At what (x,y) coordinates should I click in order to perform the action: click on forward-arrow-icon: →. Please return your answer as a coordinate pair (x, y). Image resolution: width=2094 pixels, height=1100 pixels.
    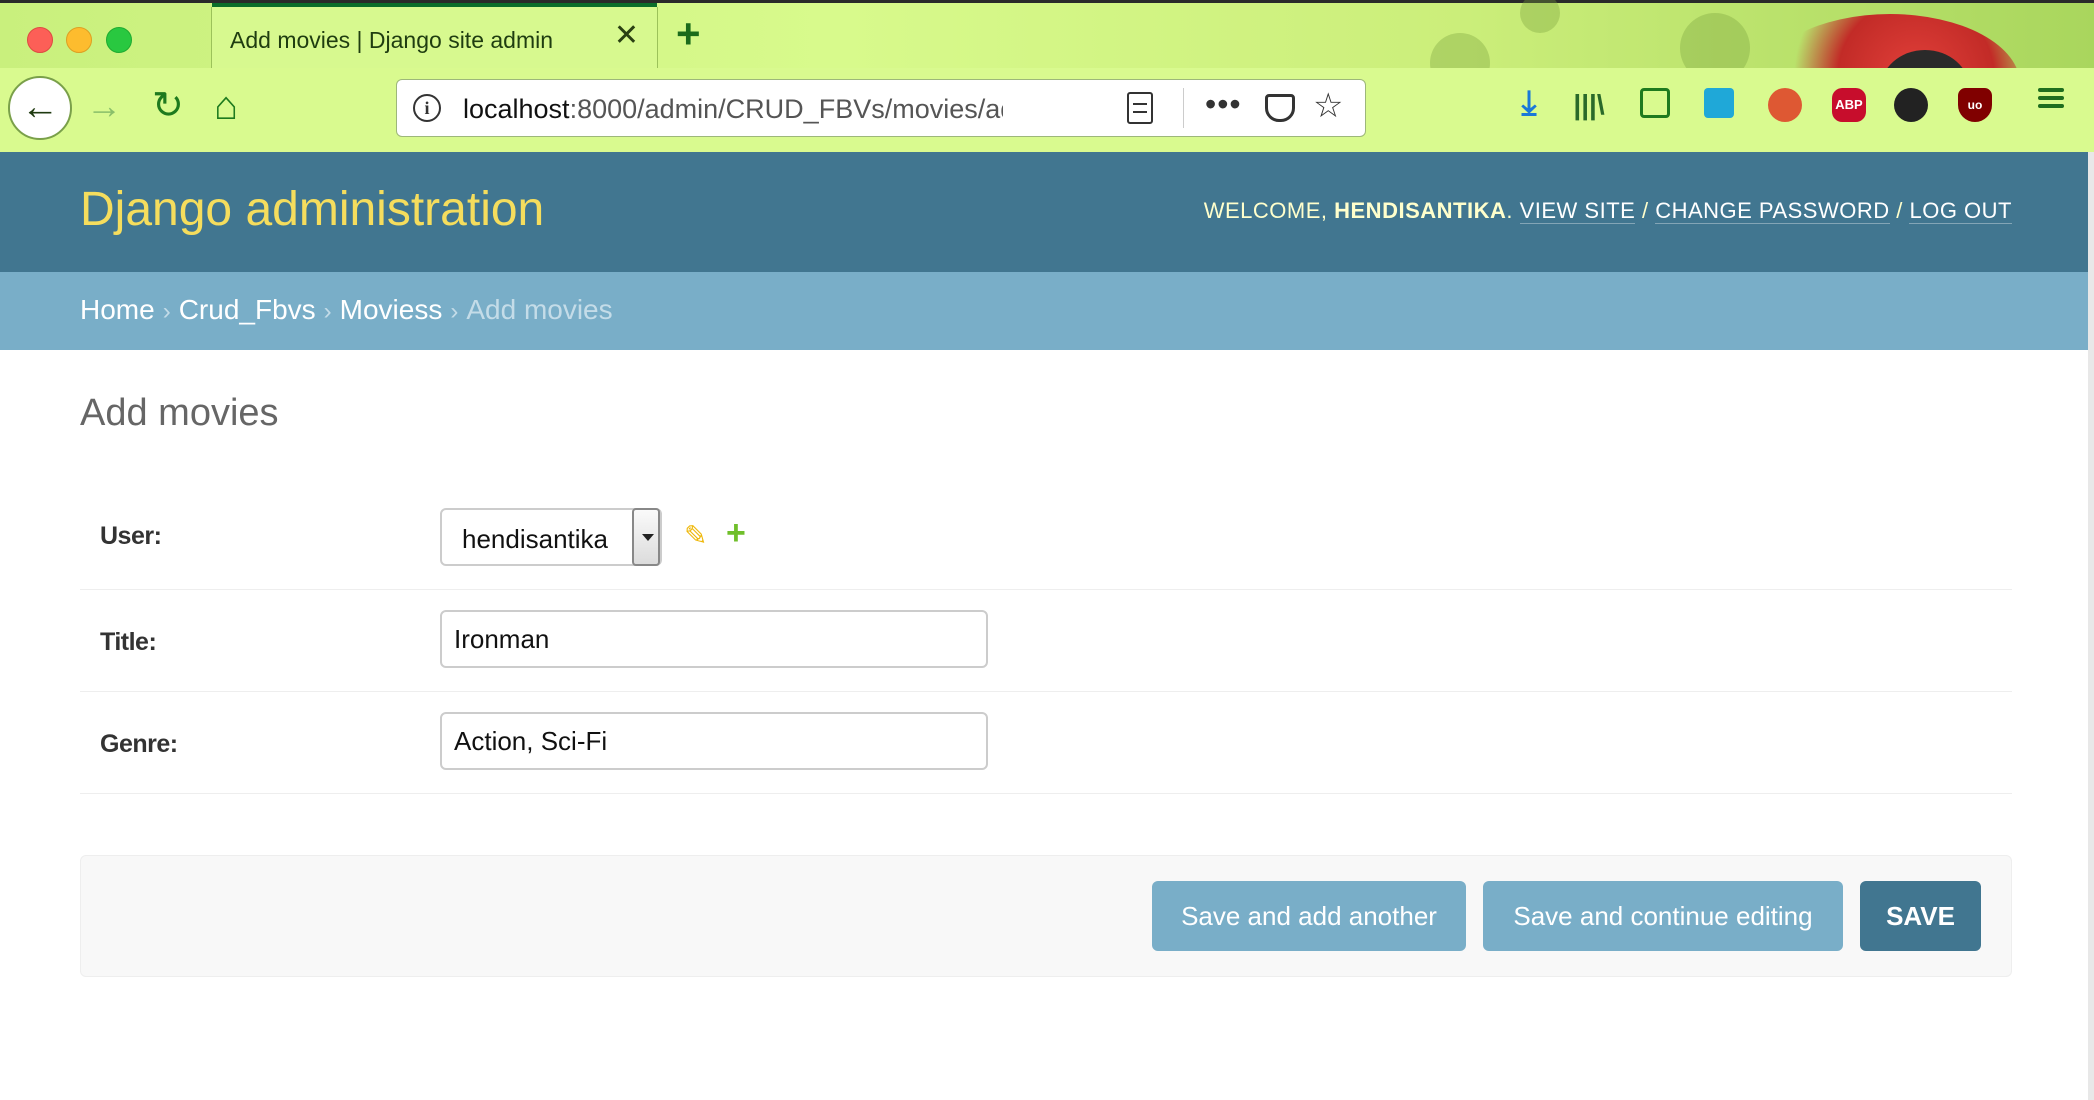
    Looking at the image, I should click on (104, 106).